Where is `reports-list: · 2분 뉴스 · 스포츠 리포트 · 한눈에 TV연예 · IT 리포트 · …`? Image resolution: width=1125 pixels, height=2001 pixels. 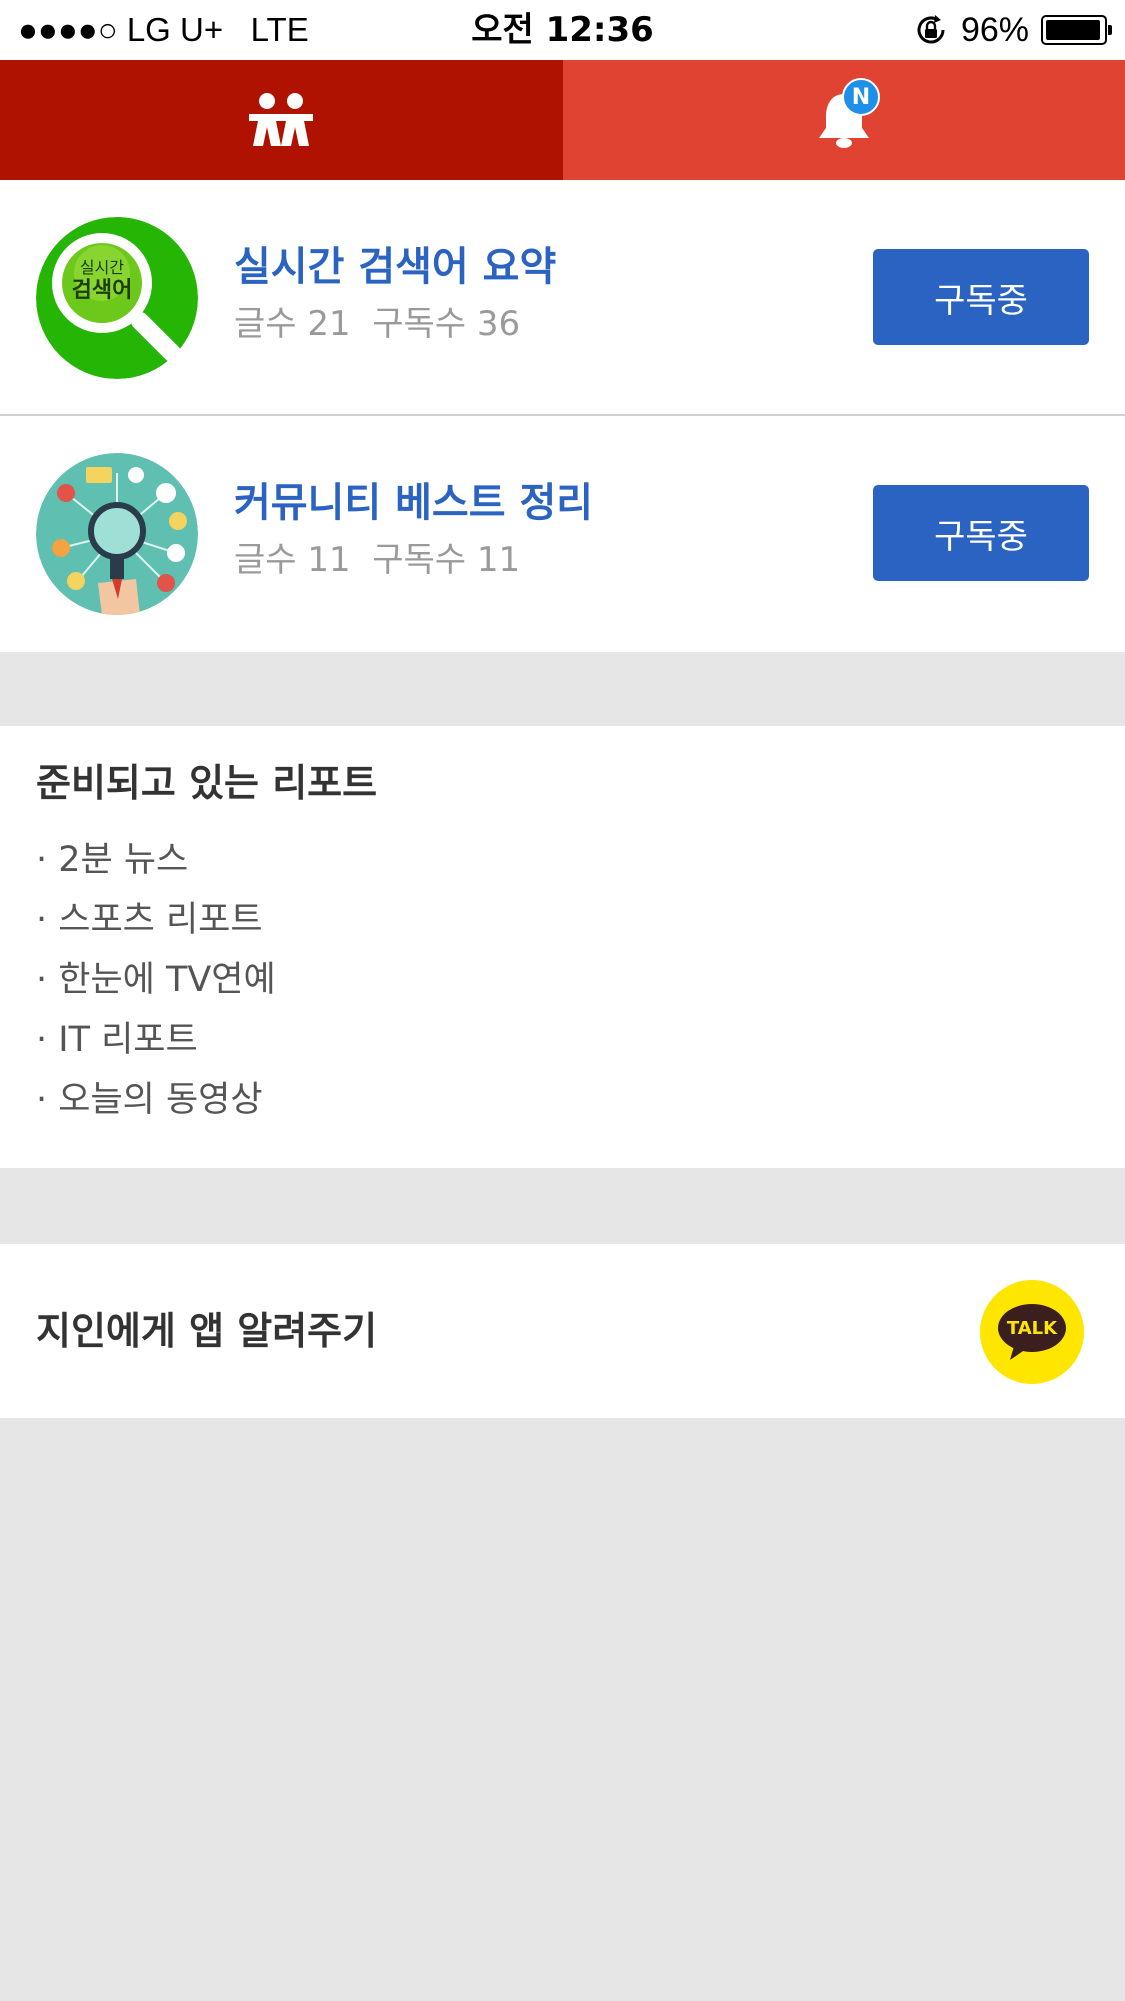 reports-list: · 2분 뉴스 · 스포츠 리포트 · 한눈에 TV연예 · IT 리포트 · … is located at coordinates (156, 980).